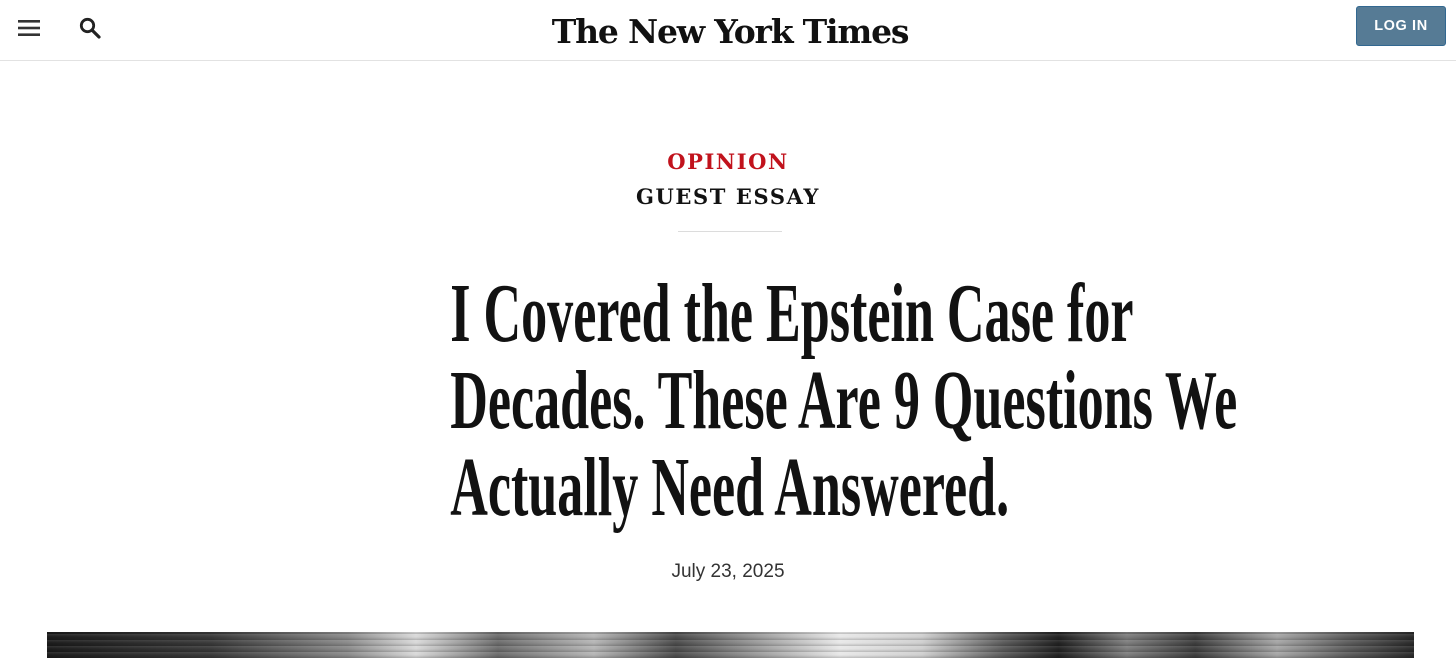  What do you see at coordinates (730, 487) in the screenshot?
I see `headline-line: Actually Need Answered.` at bounding box center [730, 487].